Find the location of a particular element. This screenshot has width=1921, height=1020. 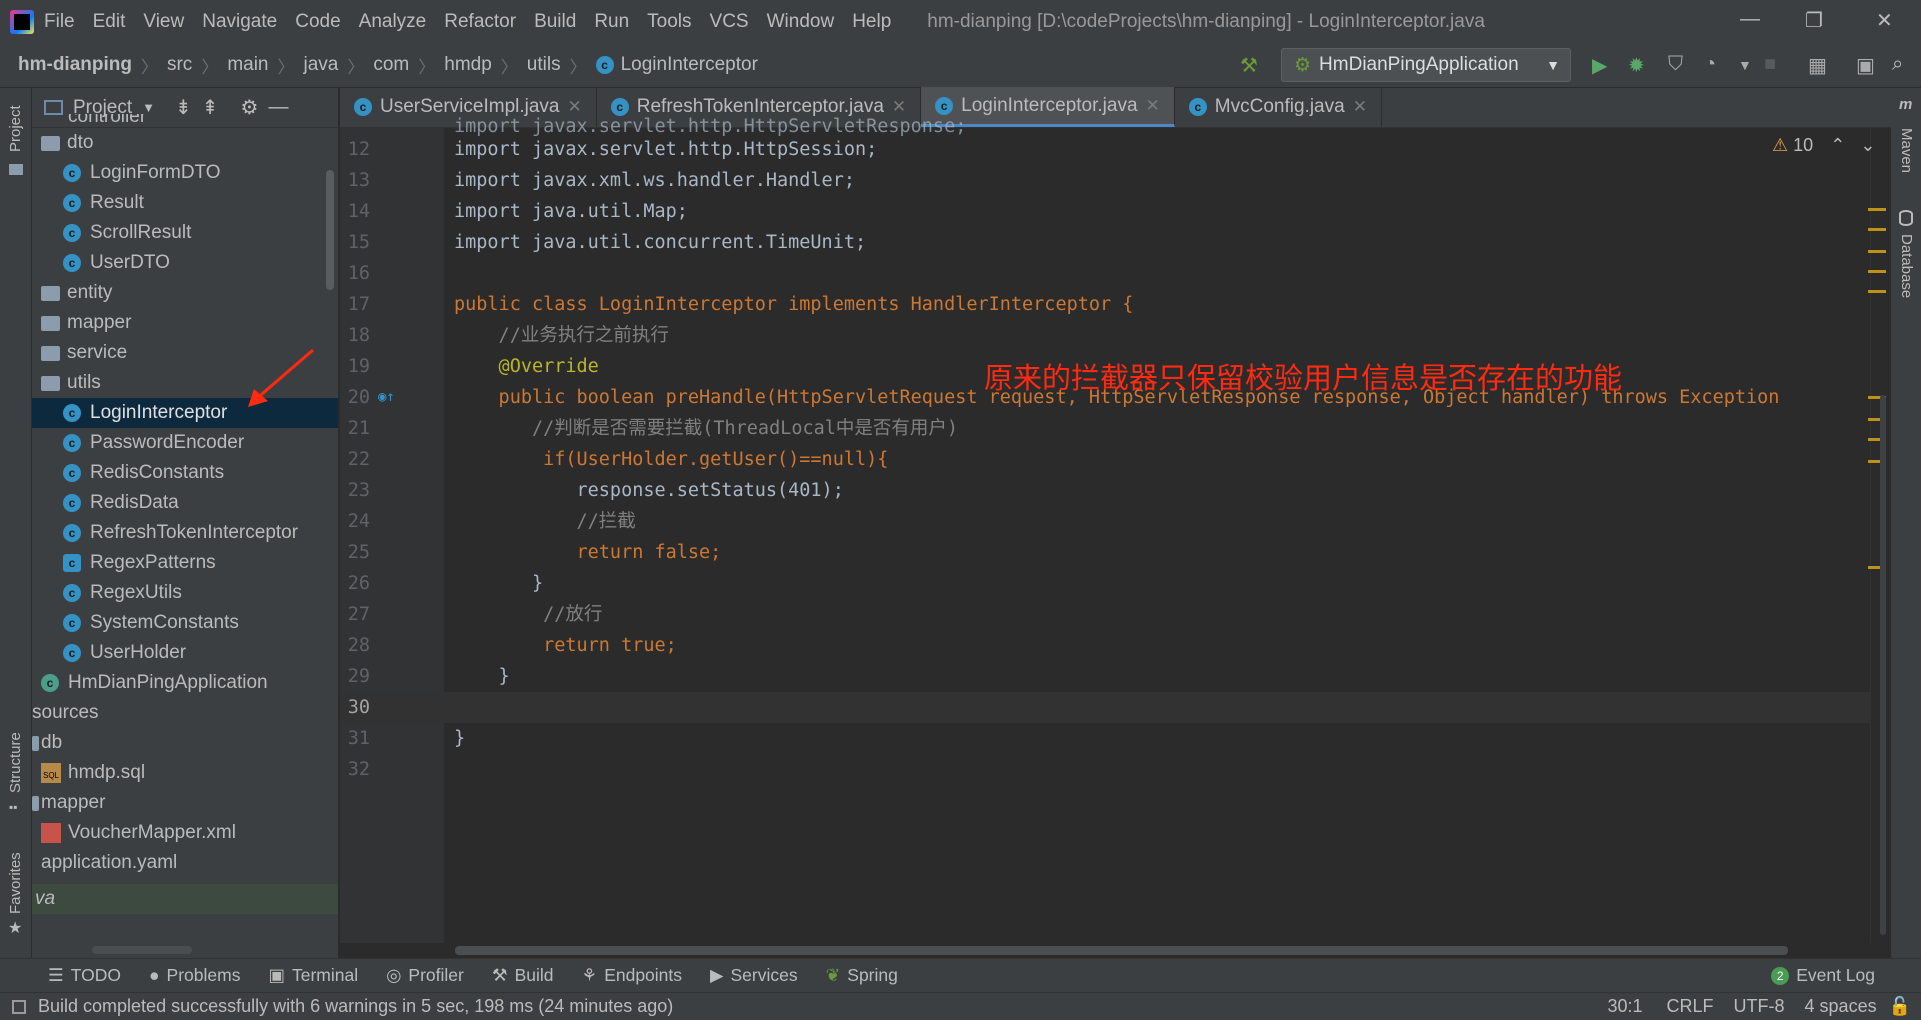

tree-item-scrollresult: c ScrollResult is located at coordinates (185, 233).